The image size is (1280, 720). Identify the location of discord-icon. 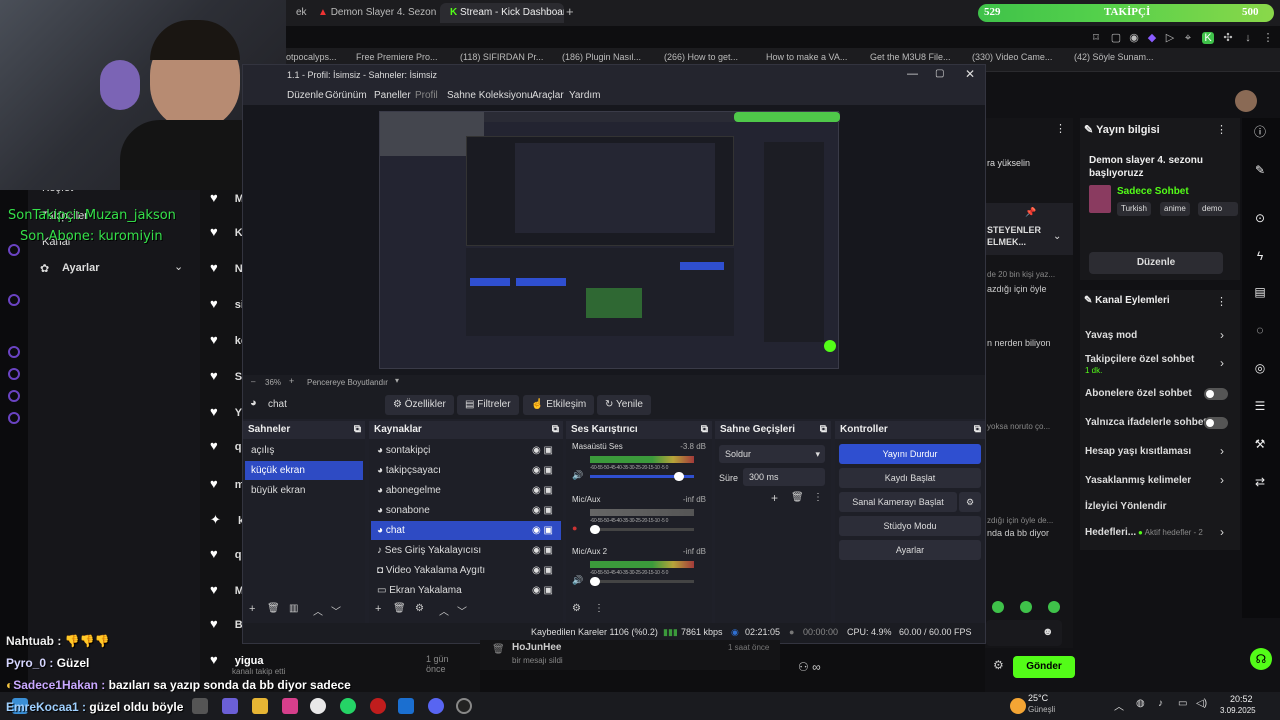
(436, 706).